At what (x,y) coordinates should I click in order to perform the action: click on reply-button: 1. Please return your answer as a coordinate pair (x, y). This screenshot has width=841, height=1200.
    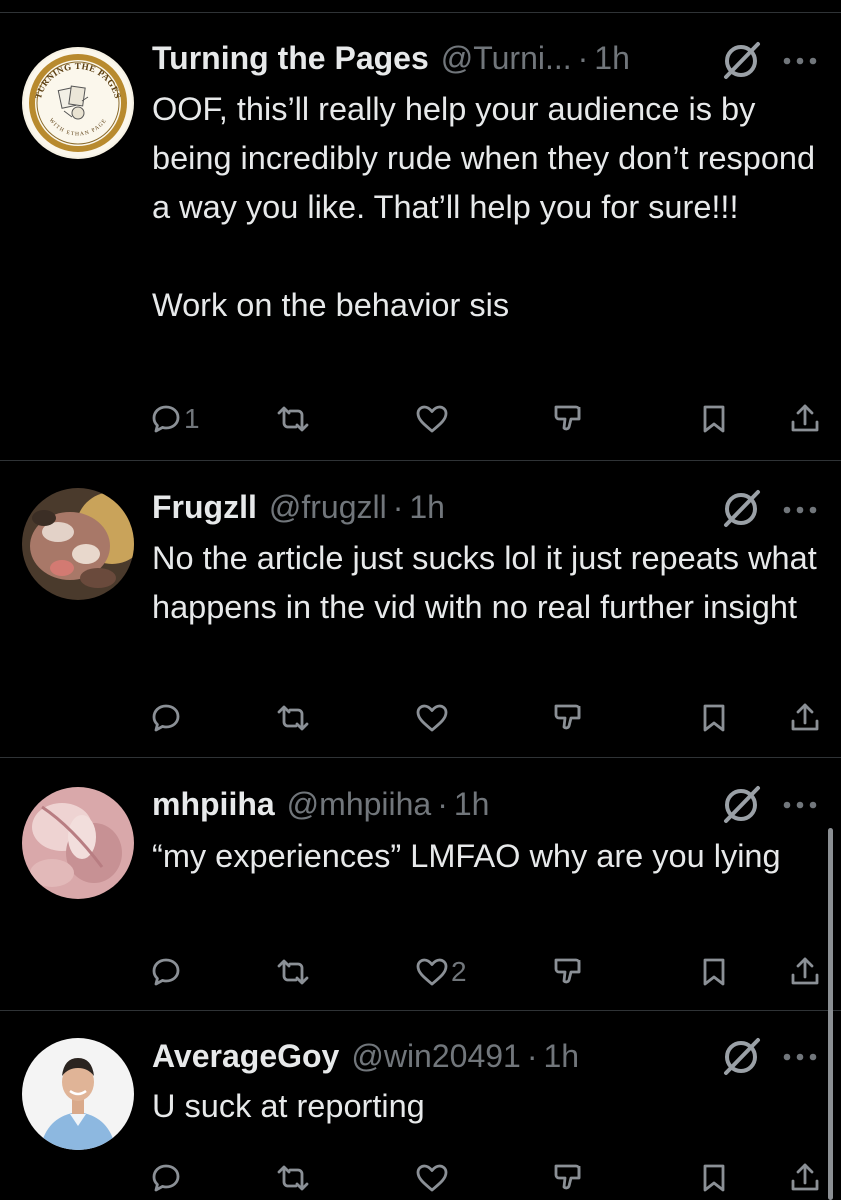
    Looking at the image, I should click on (175, 419).